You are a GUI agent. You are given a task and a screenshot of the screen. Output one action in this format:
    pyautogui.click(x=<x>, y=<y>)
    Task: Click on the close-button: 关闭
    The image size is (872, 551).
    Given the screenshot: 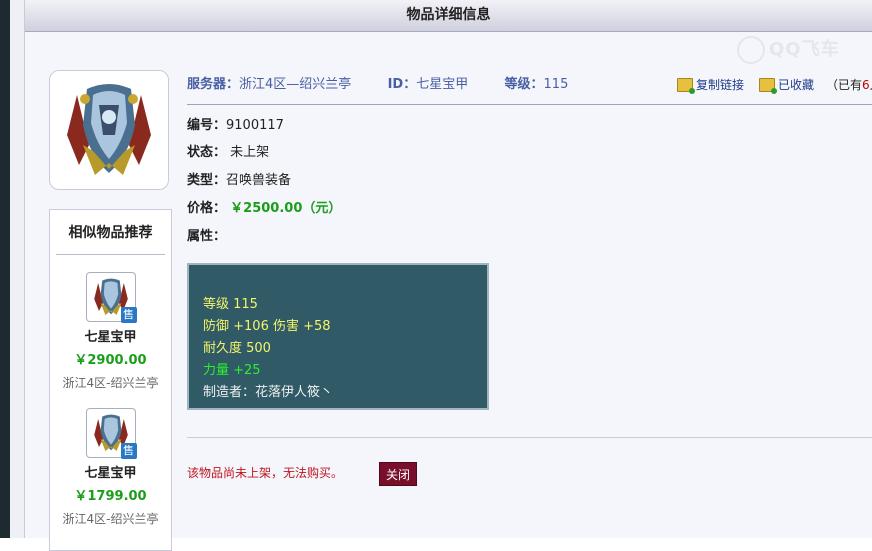 What is the action you would take?
    pyautogui.click(x=398, y=474)
    